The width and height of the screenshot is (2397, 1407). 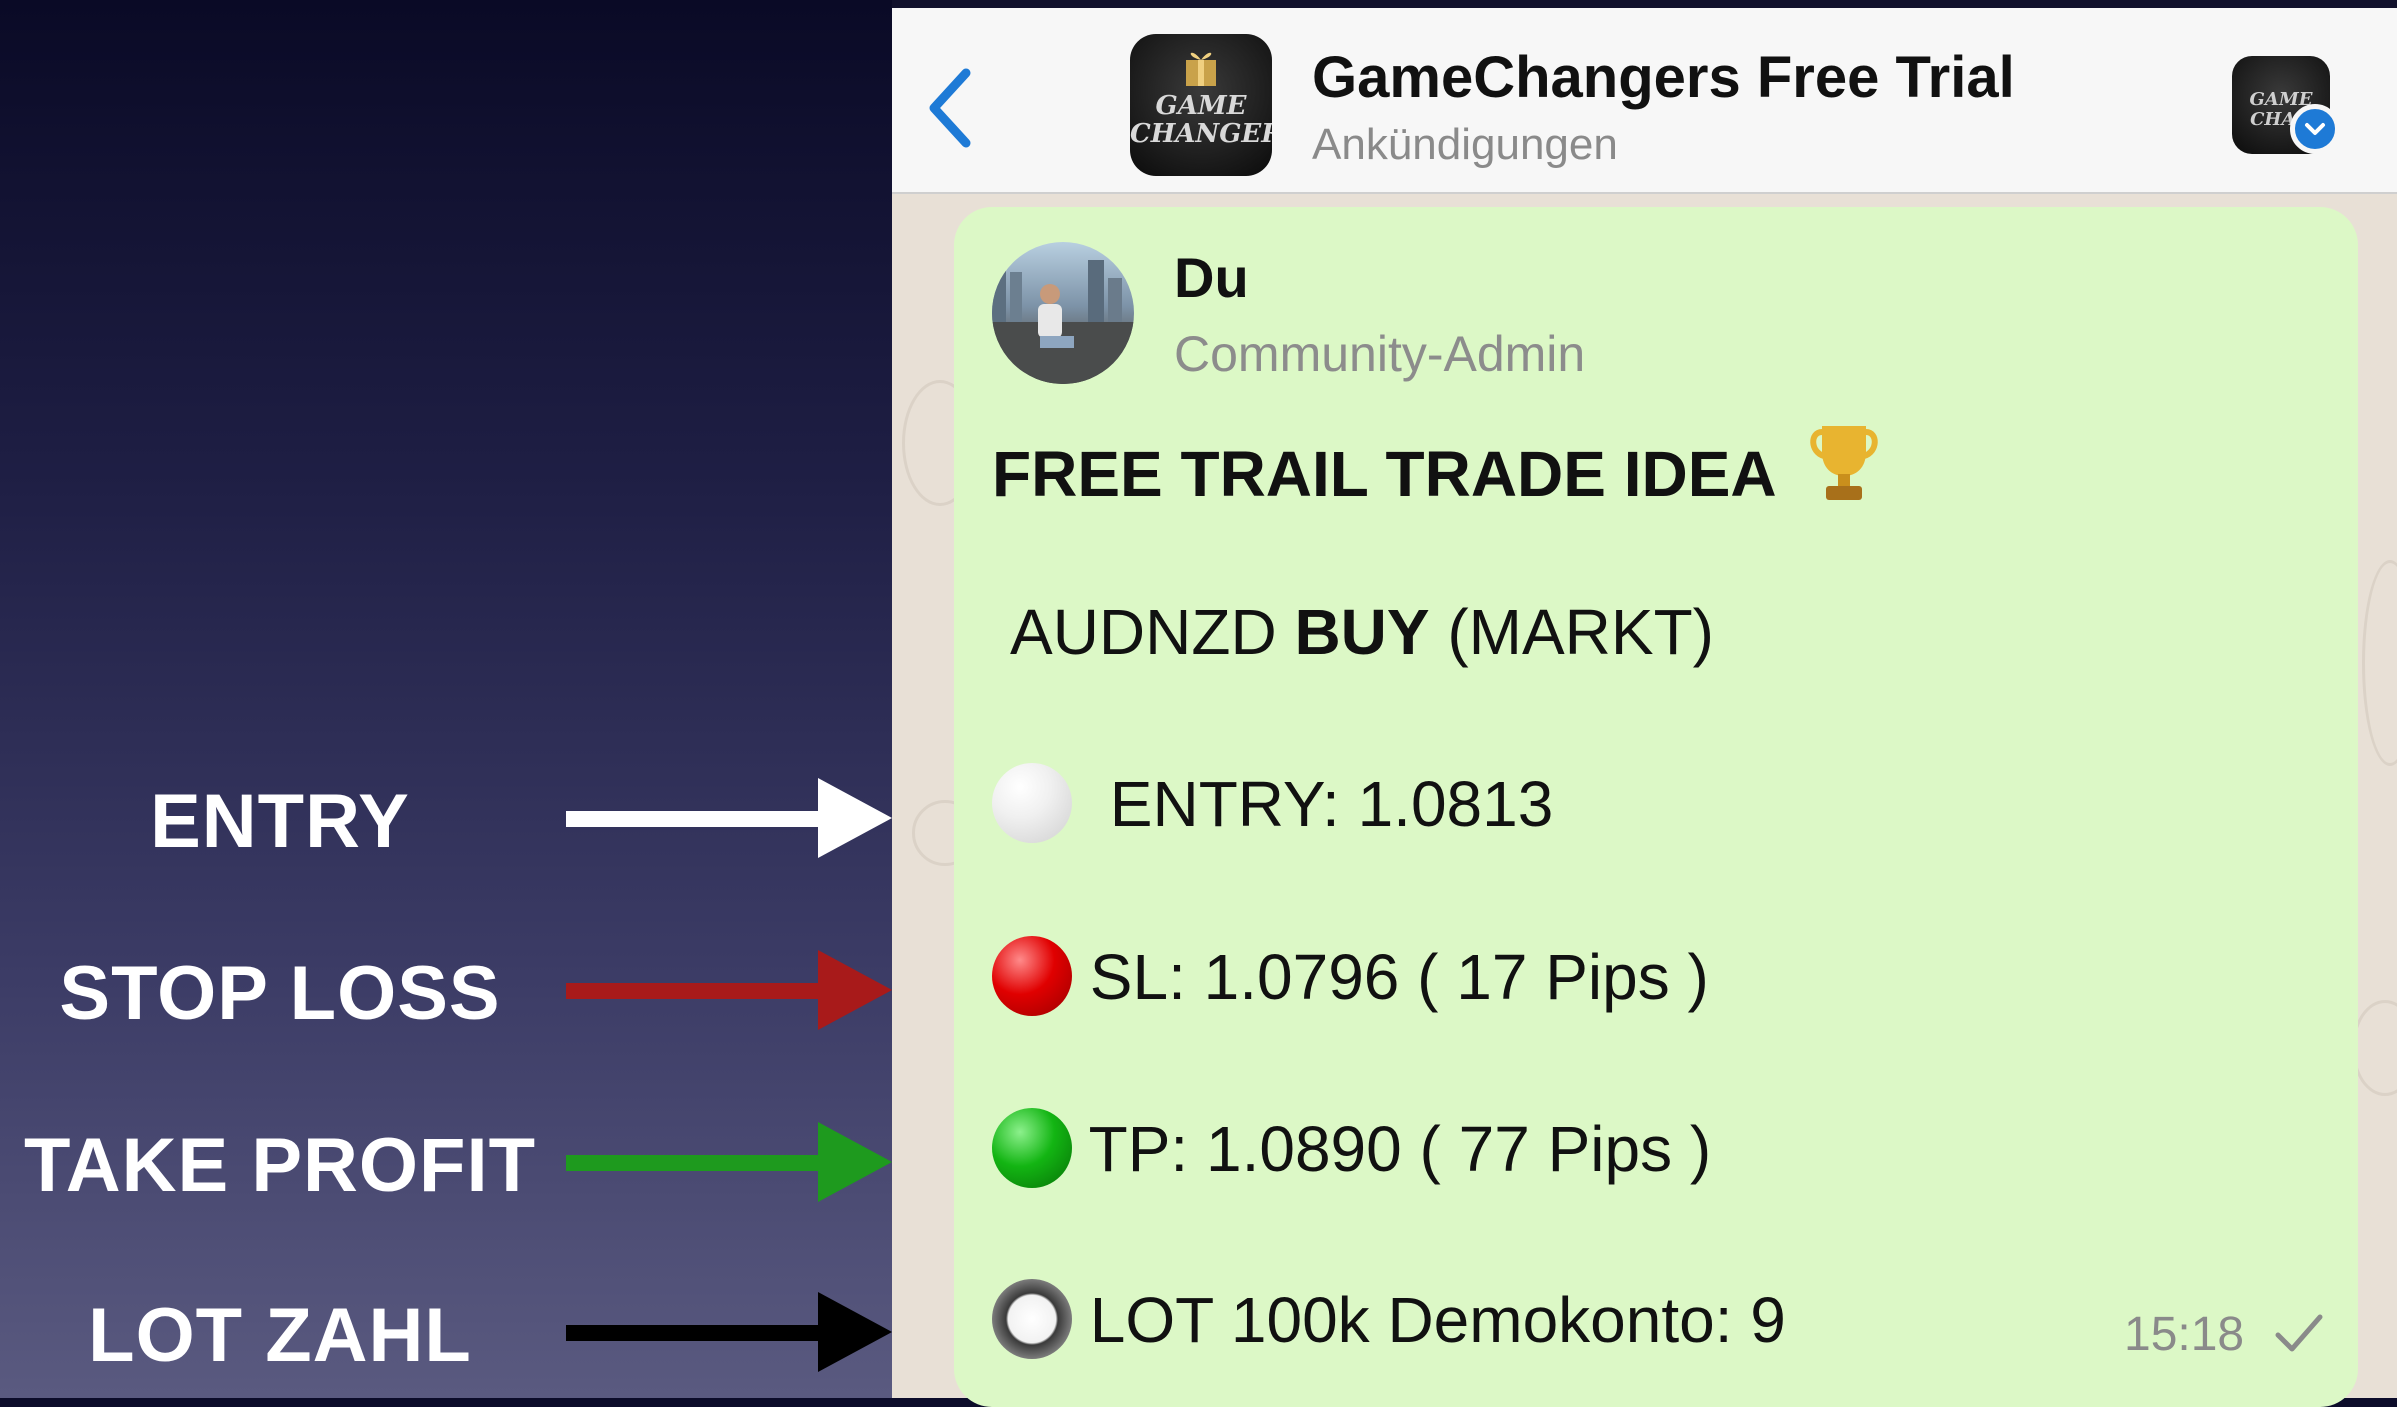 I want to click on annotation-stoploss-label: STOP LOSS, so click(x=280, y=993).